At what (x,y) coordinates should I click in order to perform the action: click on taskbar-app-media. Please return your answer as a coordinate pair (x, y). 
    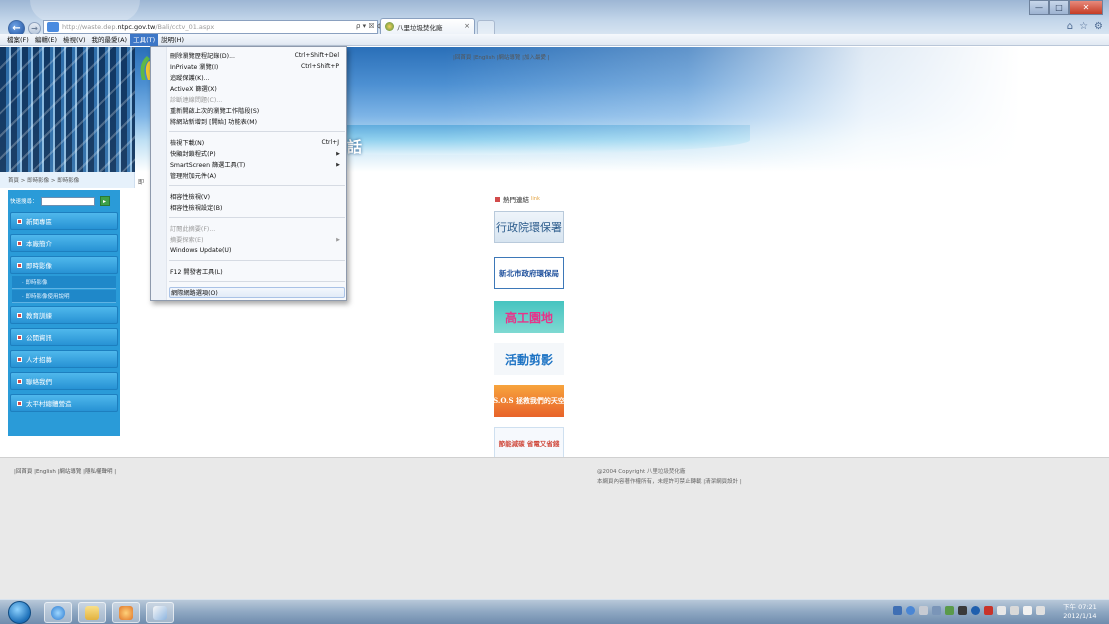
    Looking at the image, I should click on (126, 612).